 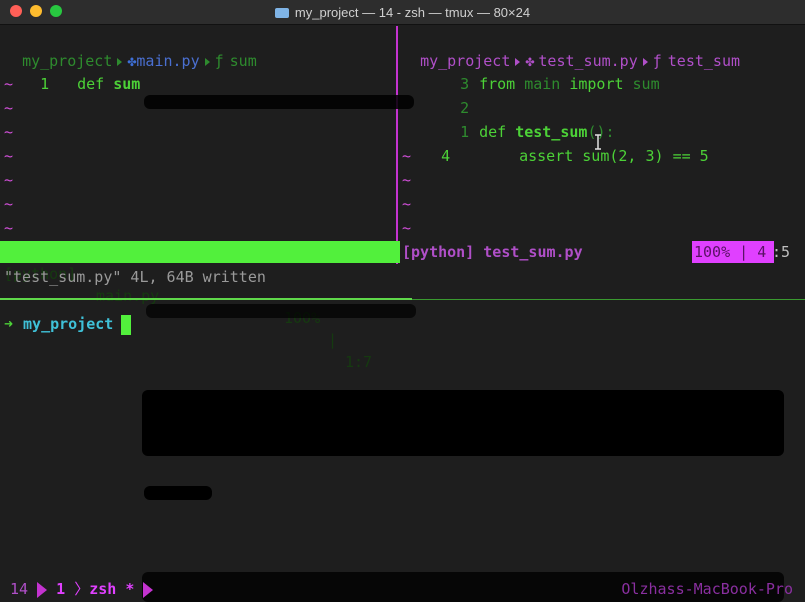 I want to click on right-status-position: 100% | 4, so click(x=733, y=252).